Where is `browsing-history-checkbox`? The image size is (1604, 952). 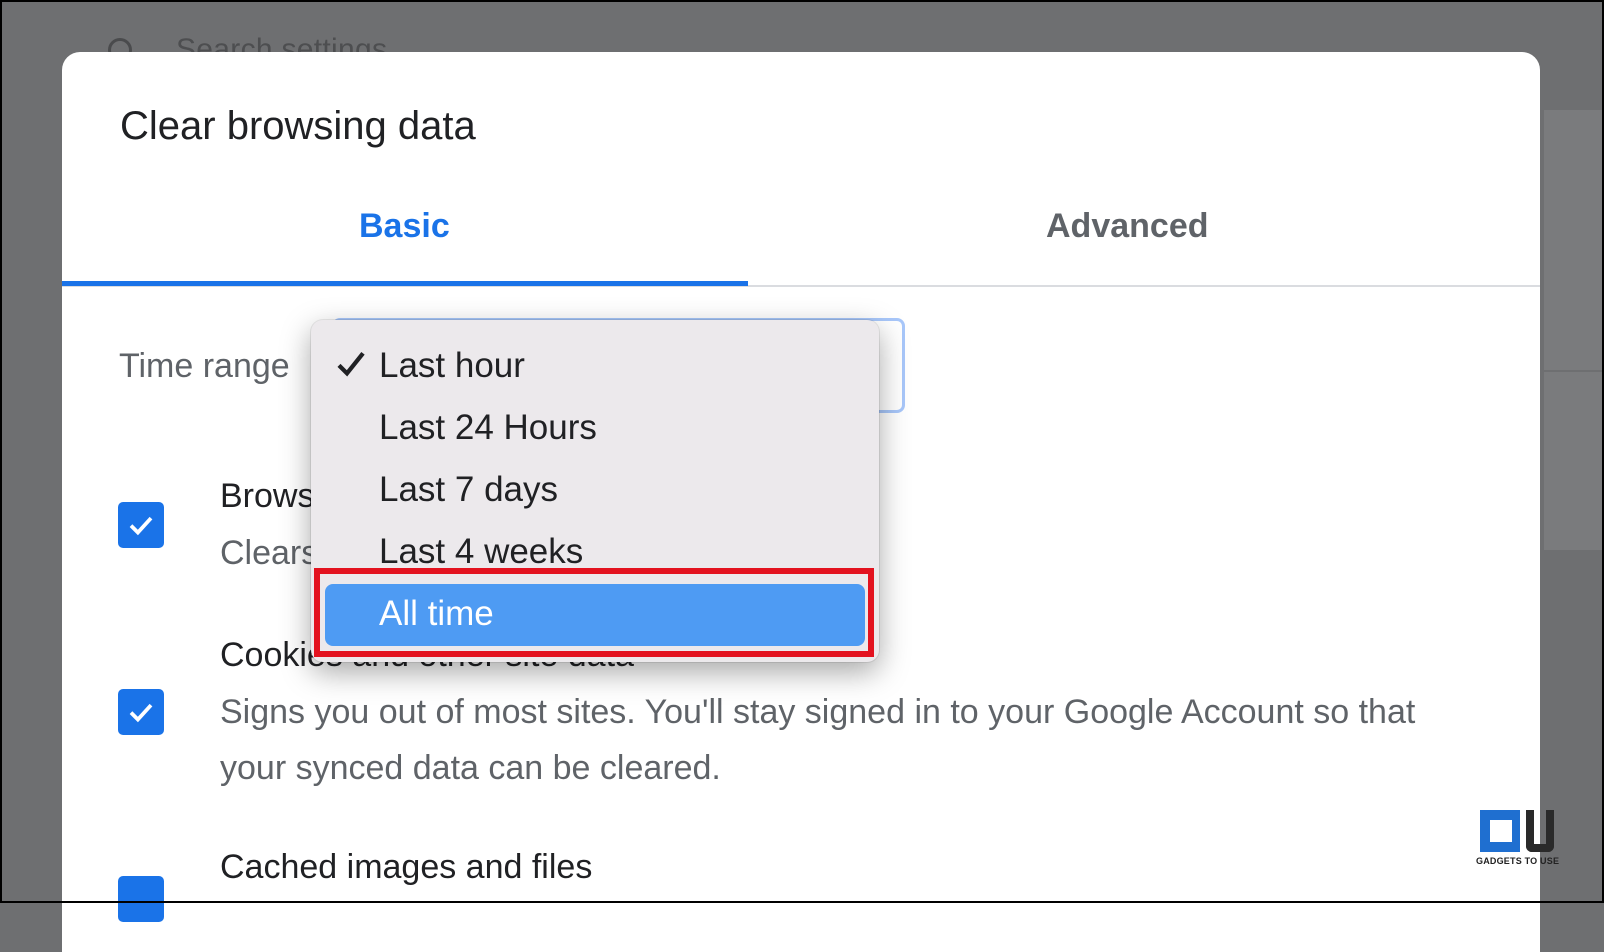 browsing-history-checkbox is located at coordinates (141, 525).